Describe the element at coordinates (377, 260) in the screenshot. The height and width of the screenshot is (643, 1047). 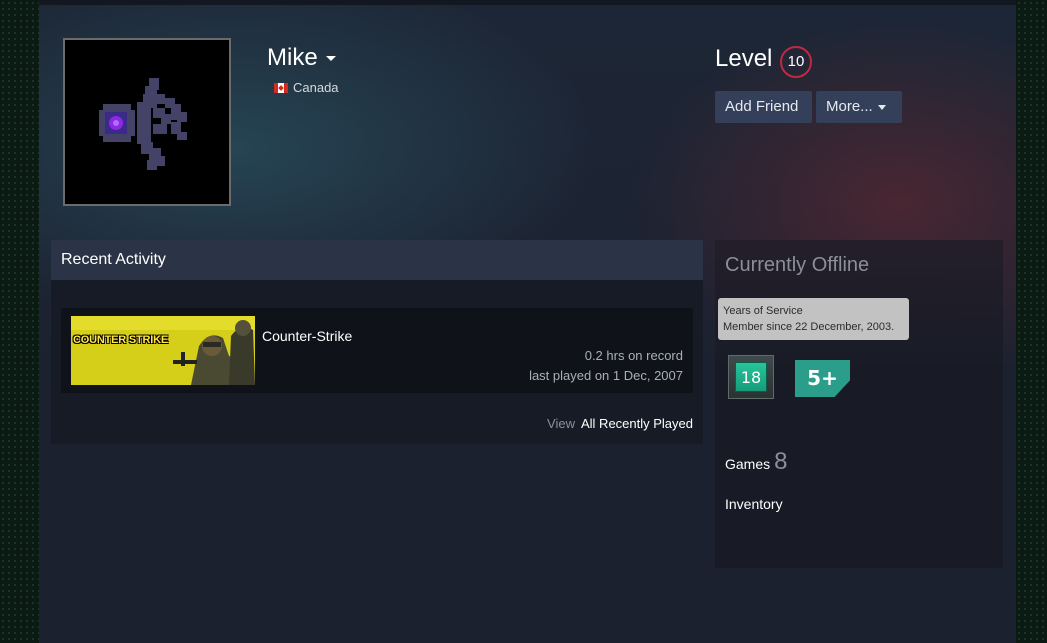
I see `recent-activity-header: Recent Activity` at that location.